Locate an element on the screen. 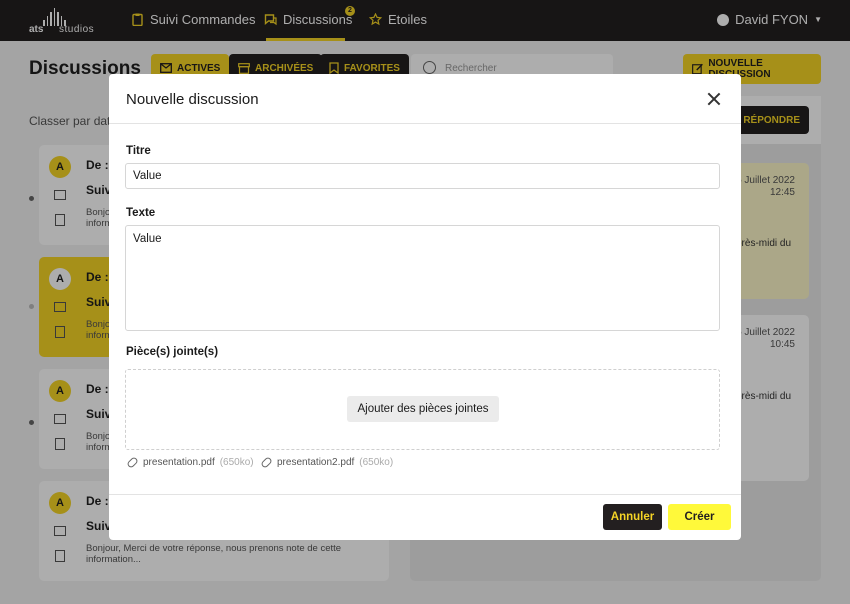 The image size is (850, 604). modal-title: Nouvelle discussion is located at coordinates (192, 99).